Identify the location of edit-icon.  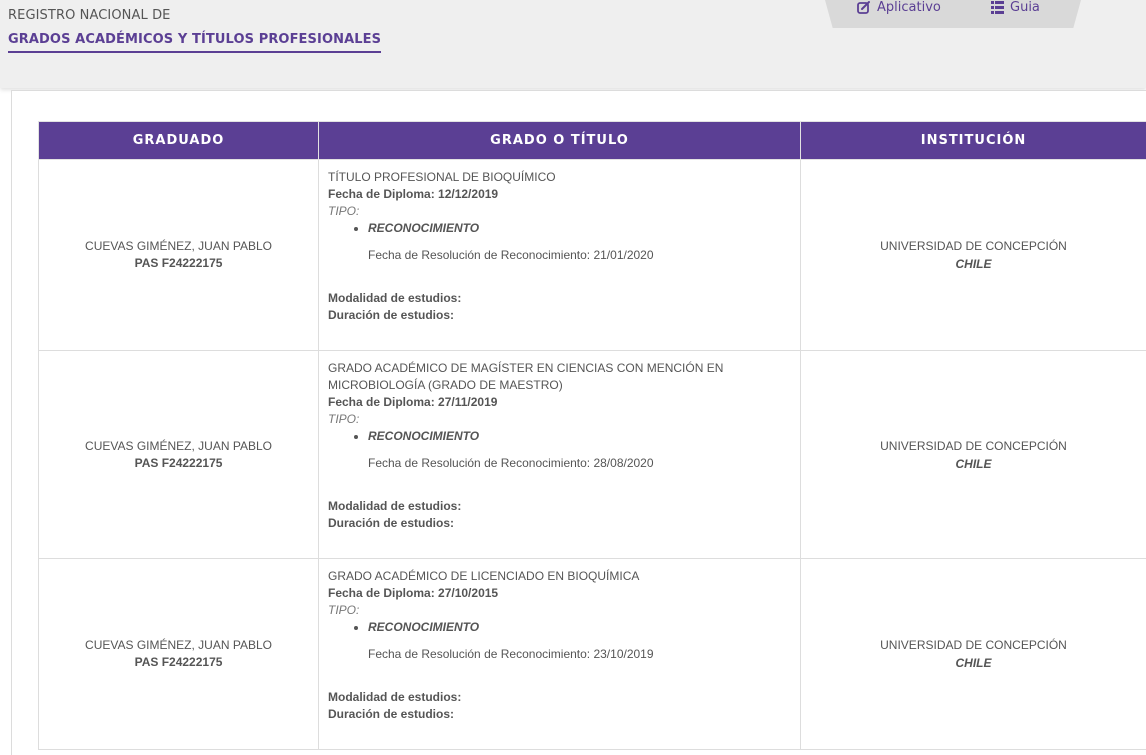
(864, 7).